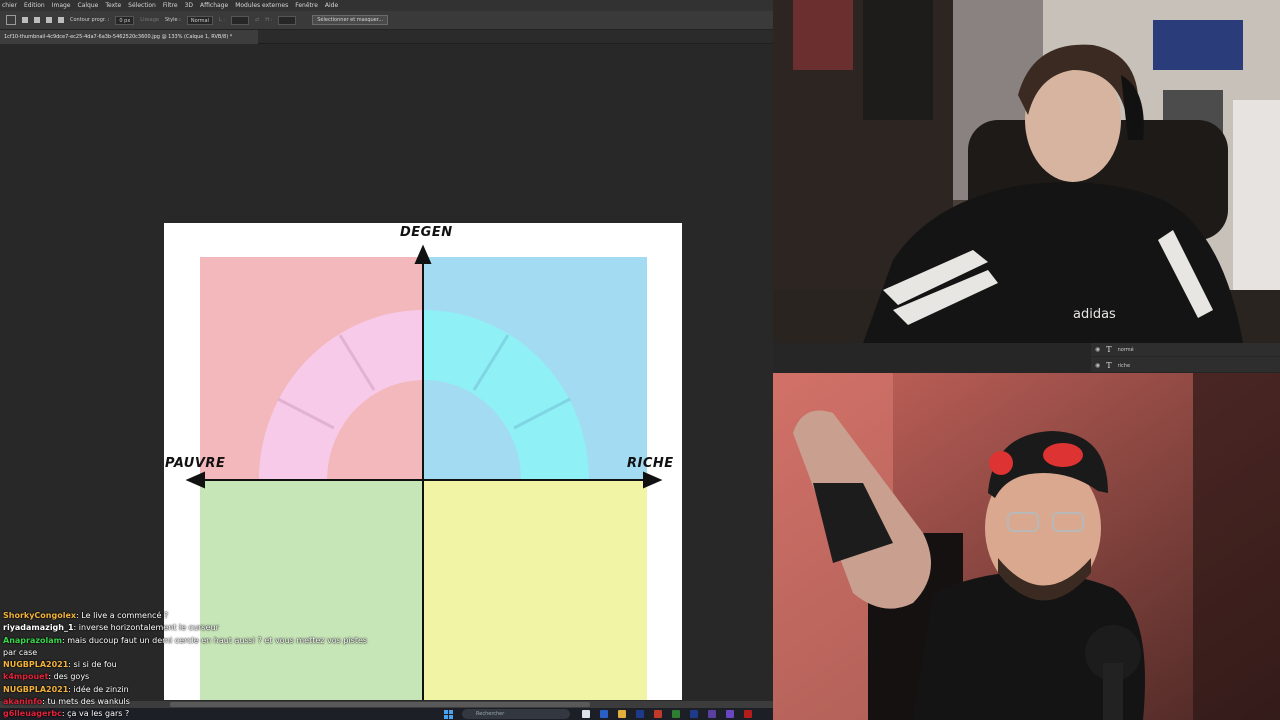  I want to click on chat-text: tu mets des wankuls, so click(88, 702).